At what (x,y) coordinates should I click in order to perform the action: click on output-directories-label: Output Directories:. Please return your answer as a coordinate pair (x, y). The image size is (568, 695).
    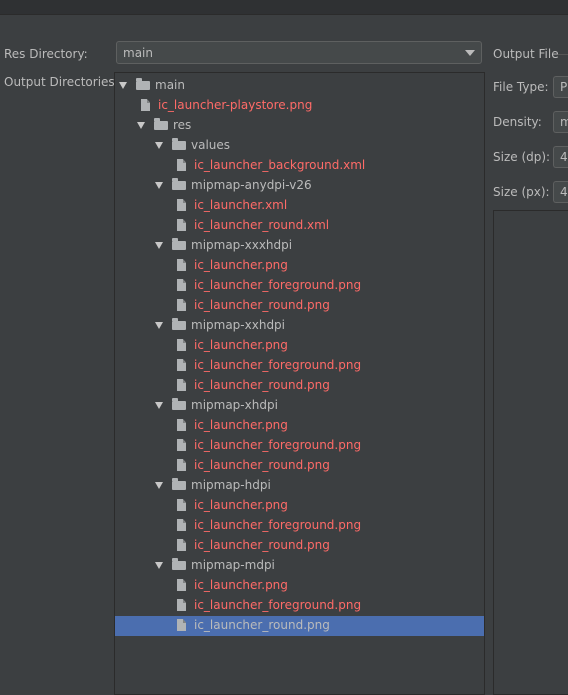
    Looking at the image, I should click on (61, 82).